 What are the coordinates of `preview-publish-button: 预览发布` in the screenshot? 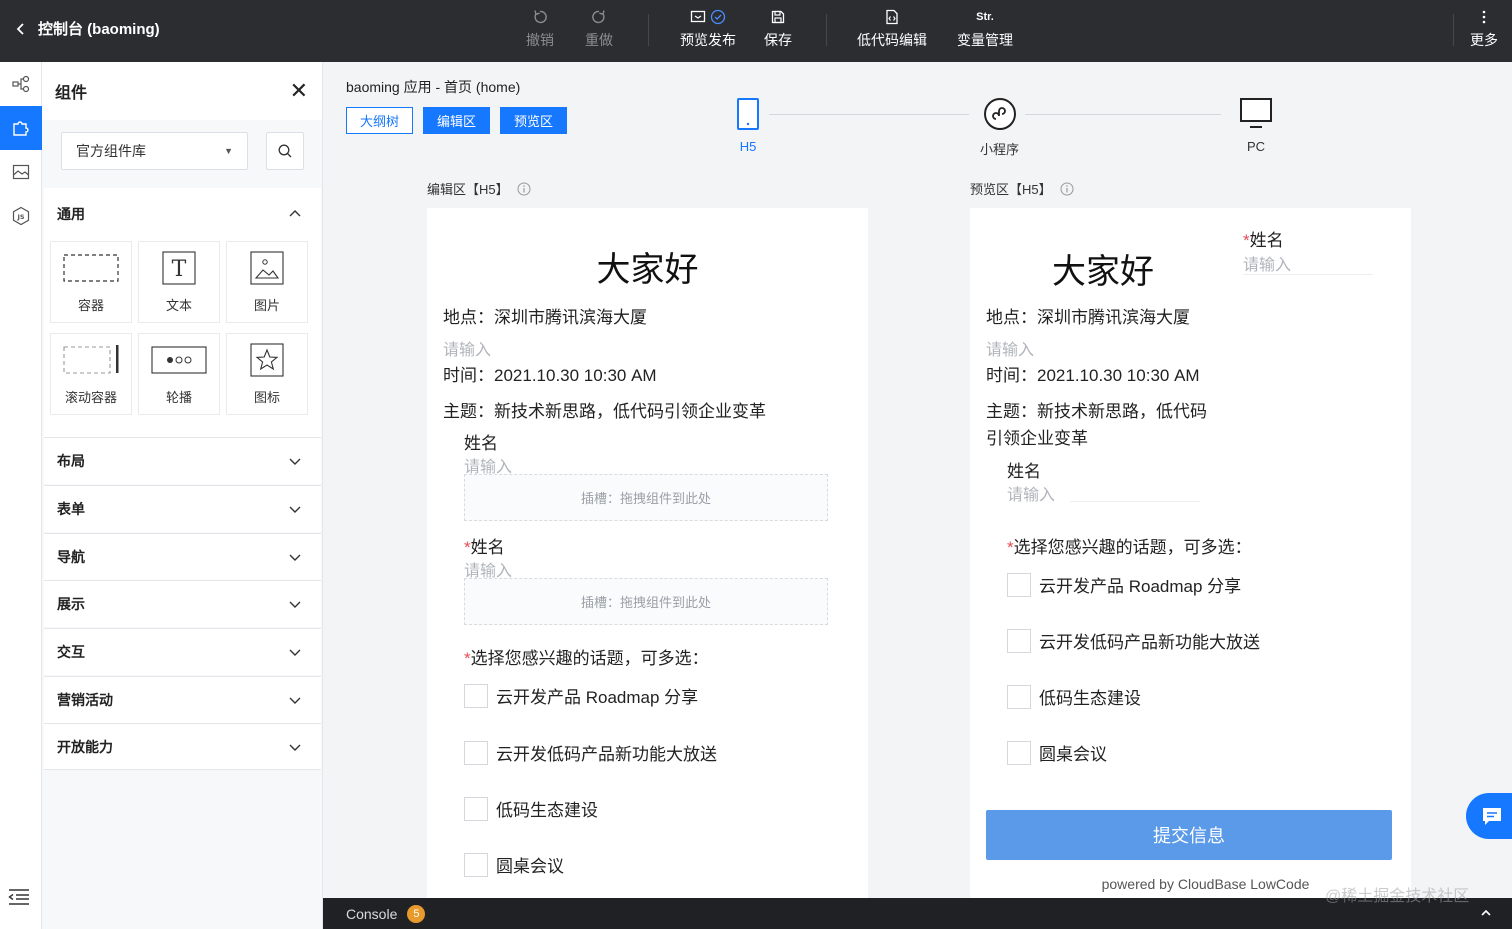 It's located at (708, 29).